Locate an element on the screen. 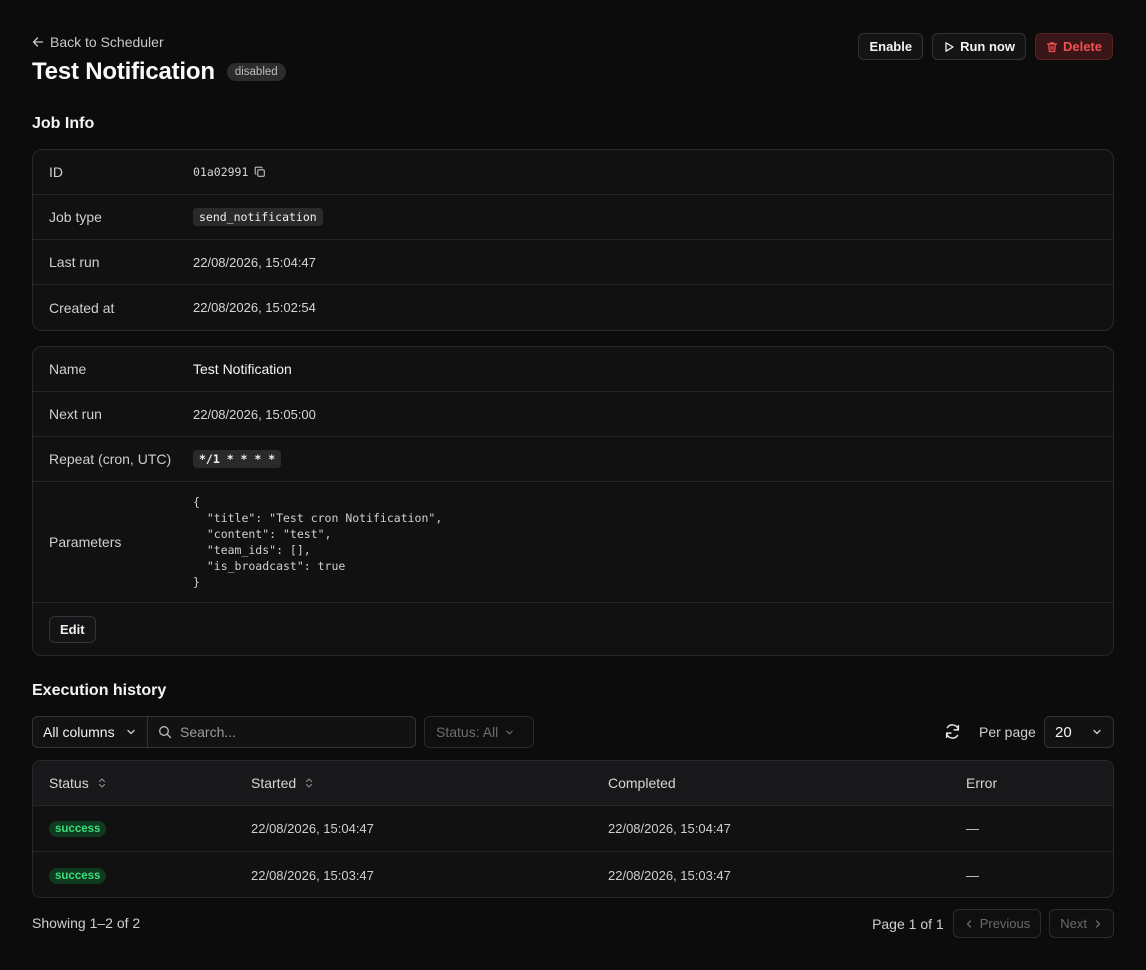  info-label: Repeat (cron, UTC) is located at coordinates (110, 459).